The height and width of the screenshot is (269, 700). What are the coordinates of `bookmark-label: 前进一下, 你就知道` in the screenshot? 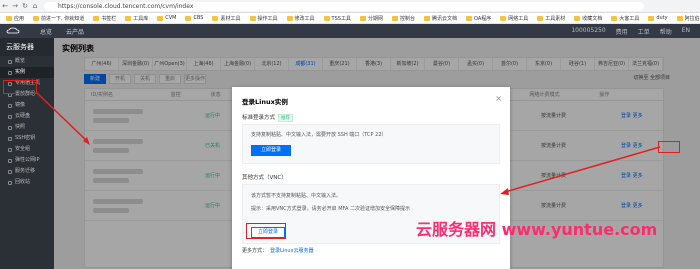 It's located at (63, 18).